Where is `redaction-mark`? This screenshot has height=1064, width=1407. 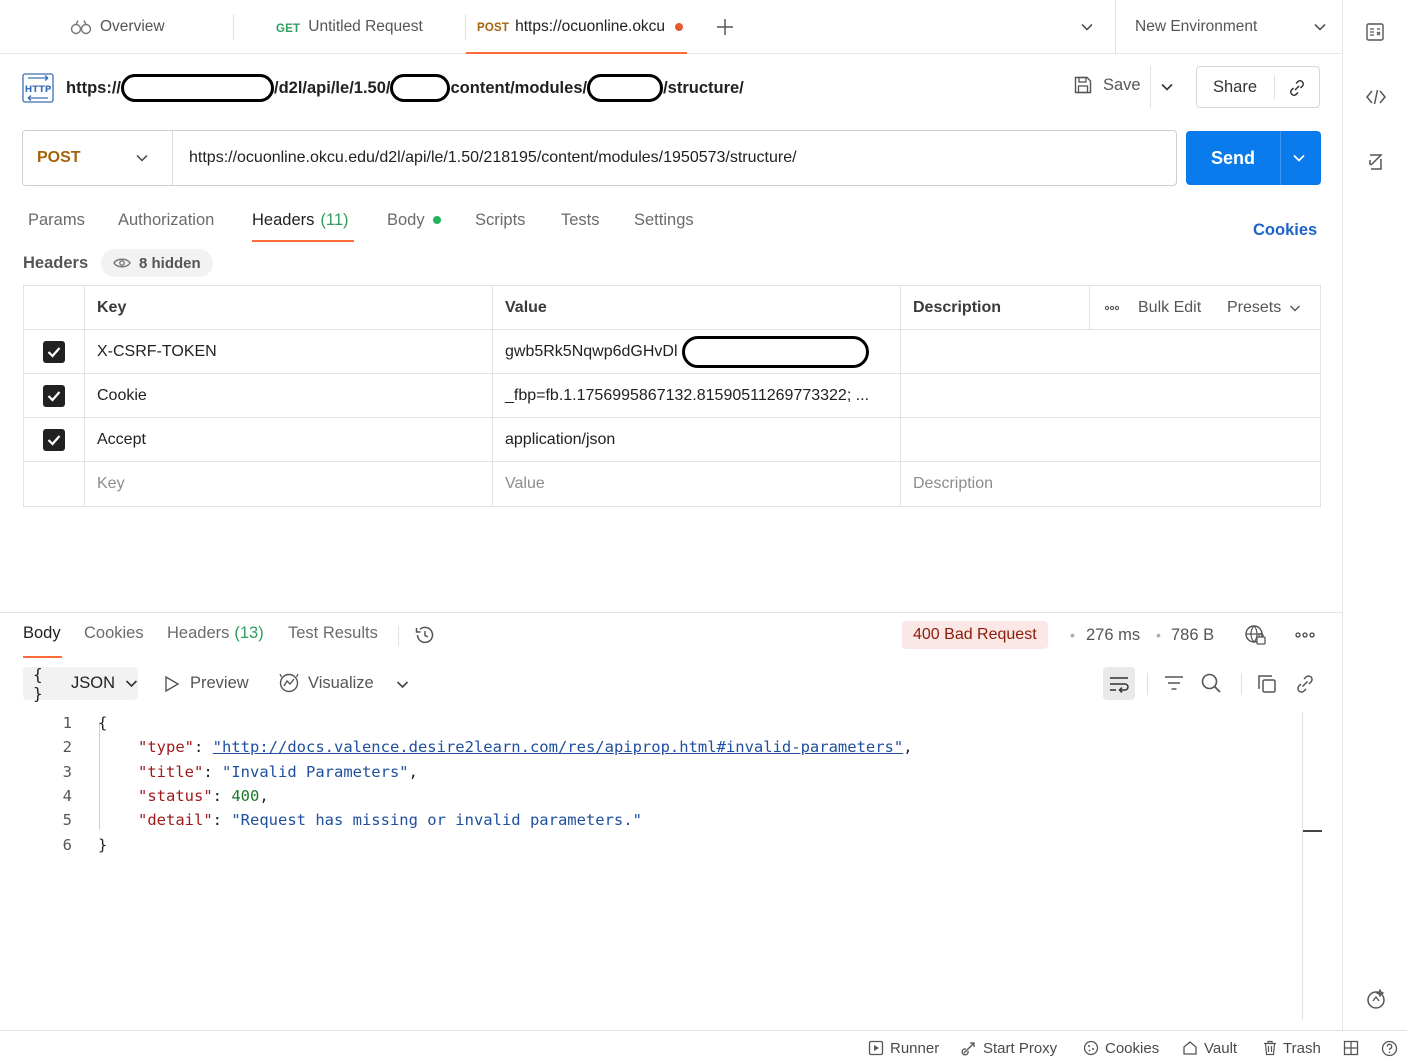 redaction-mark is located at coordinates (775, 351).